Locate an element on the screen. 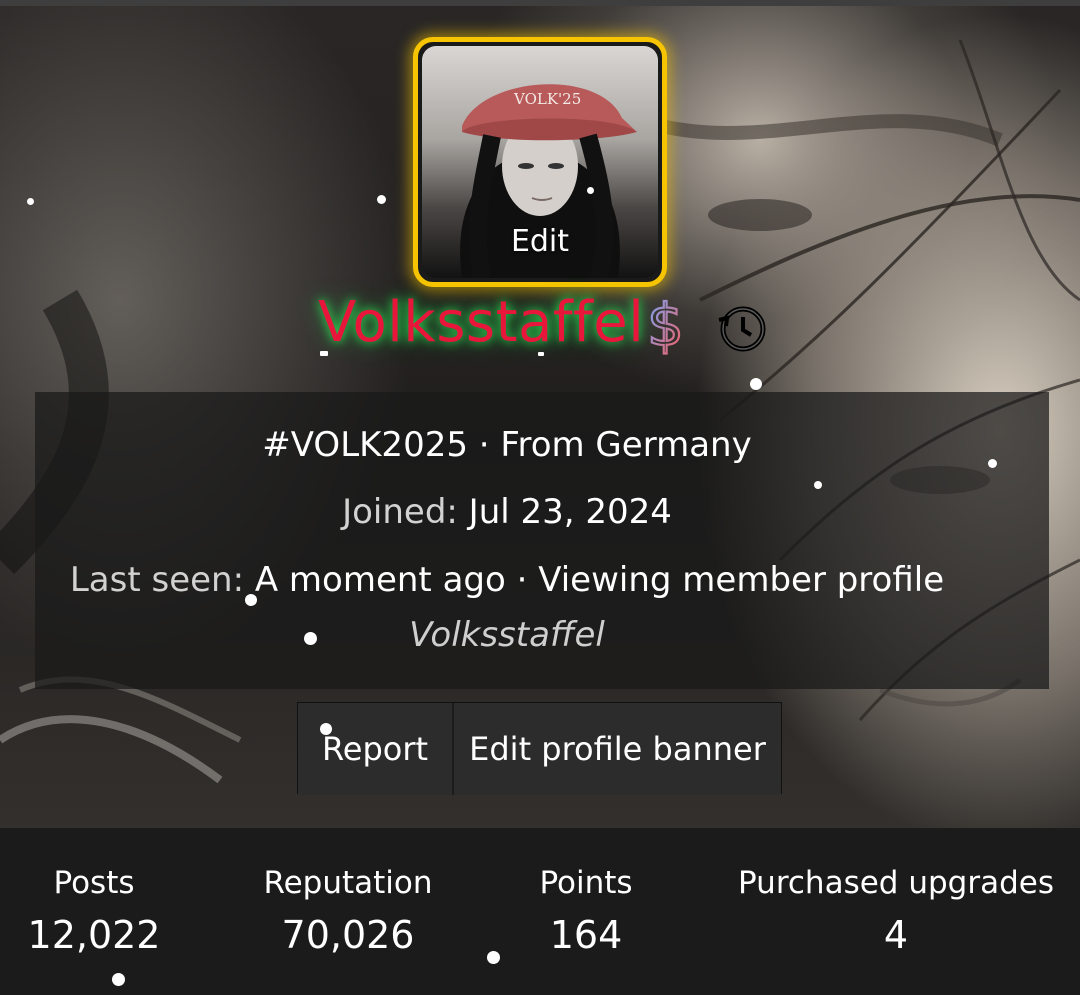 The image size is (1080, 995). profile-actions: Report Edit profile banner is located at coordinates (539, 748).